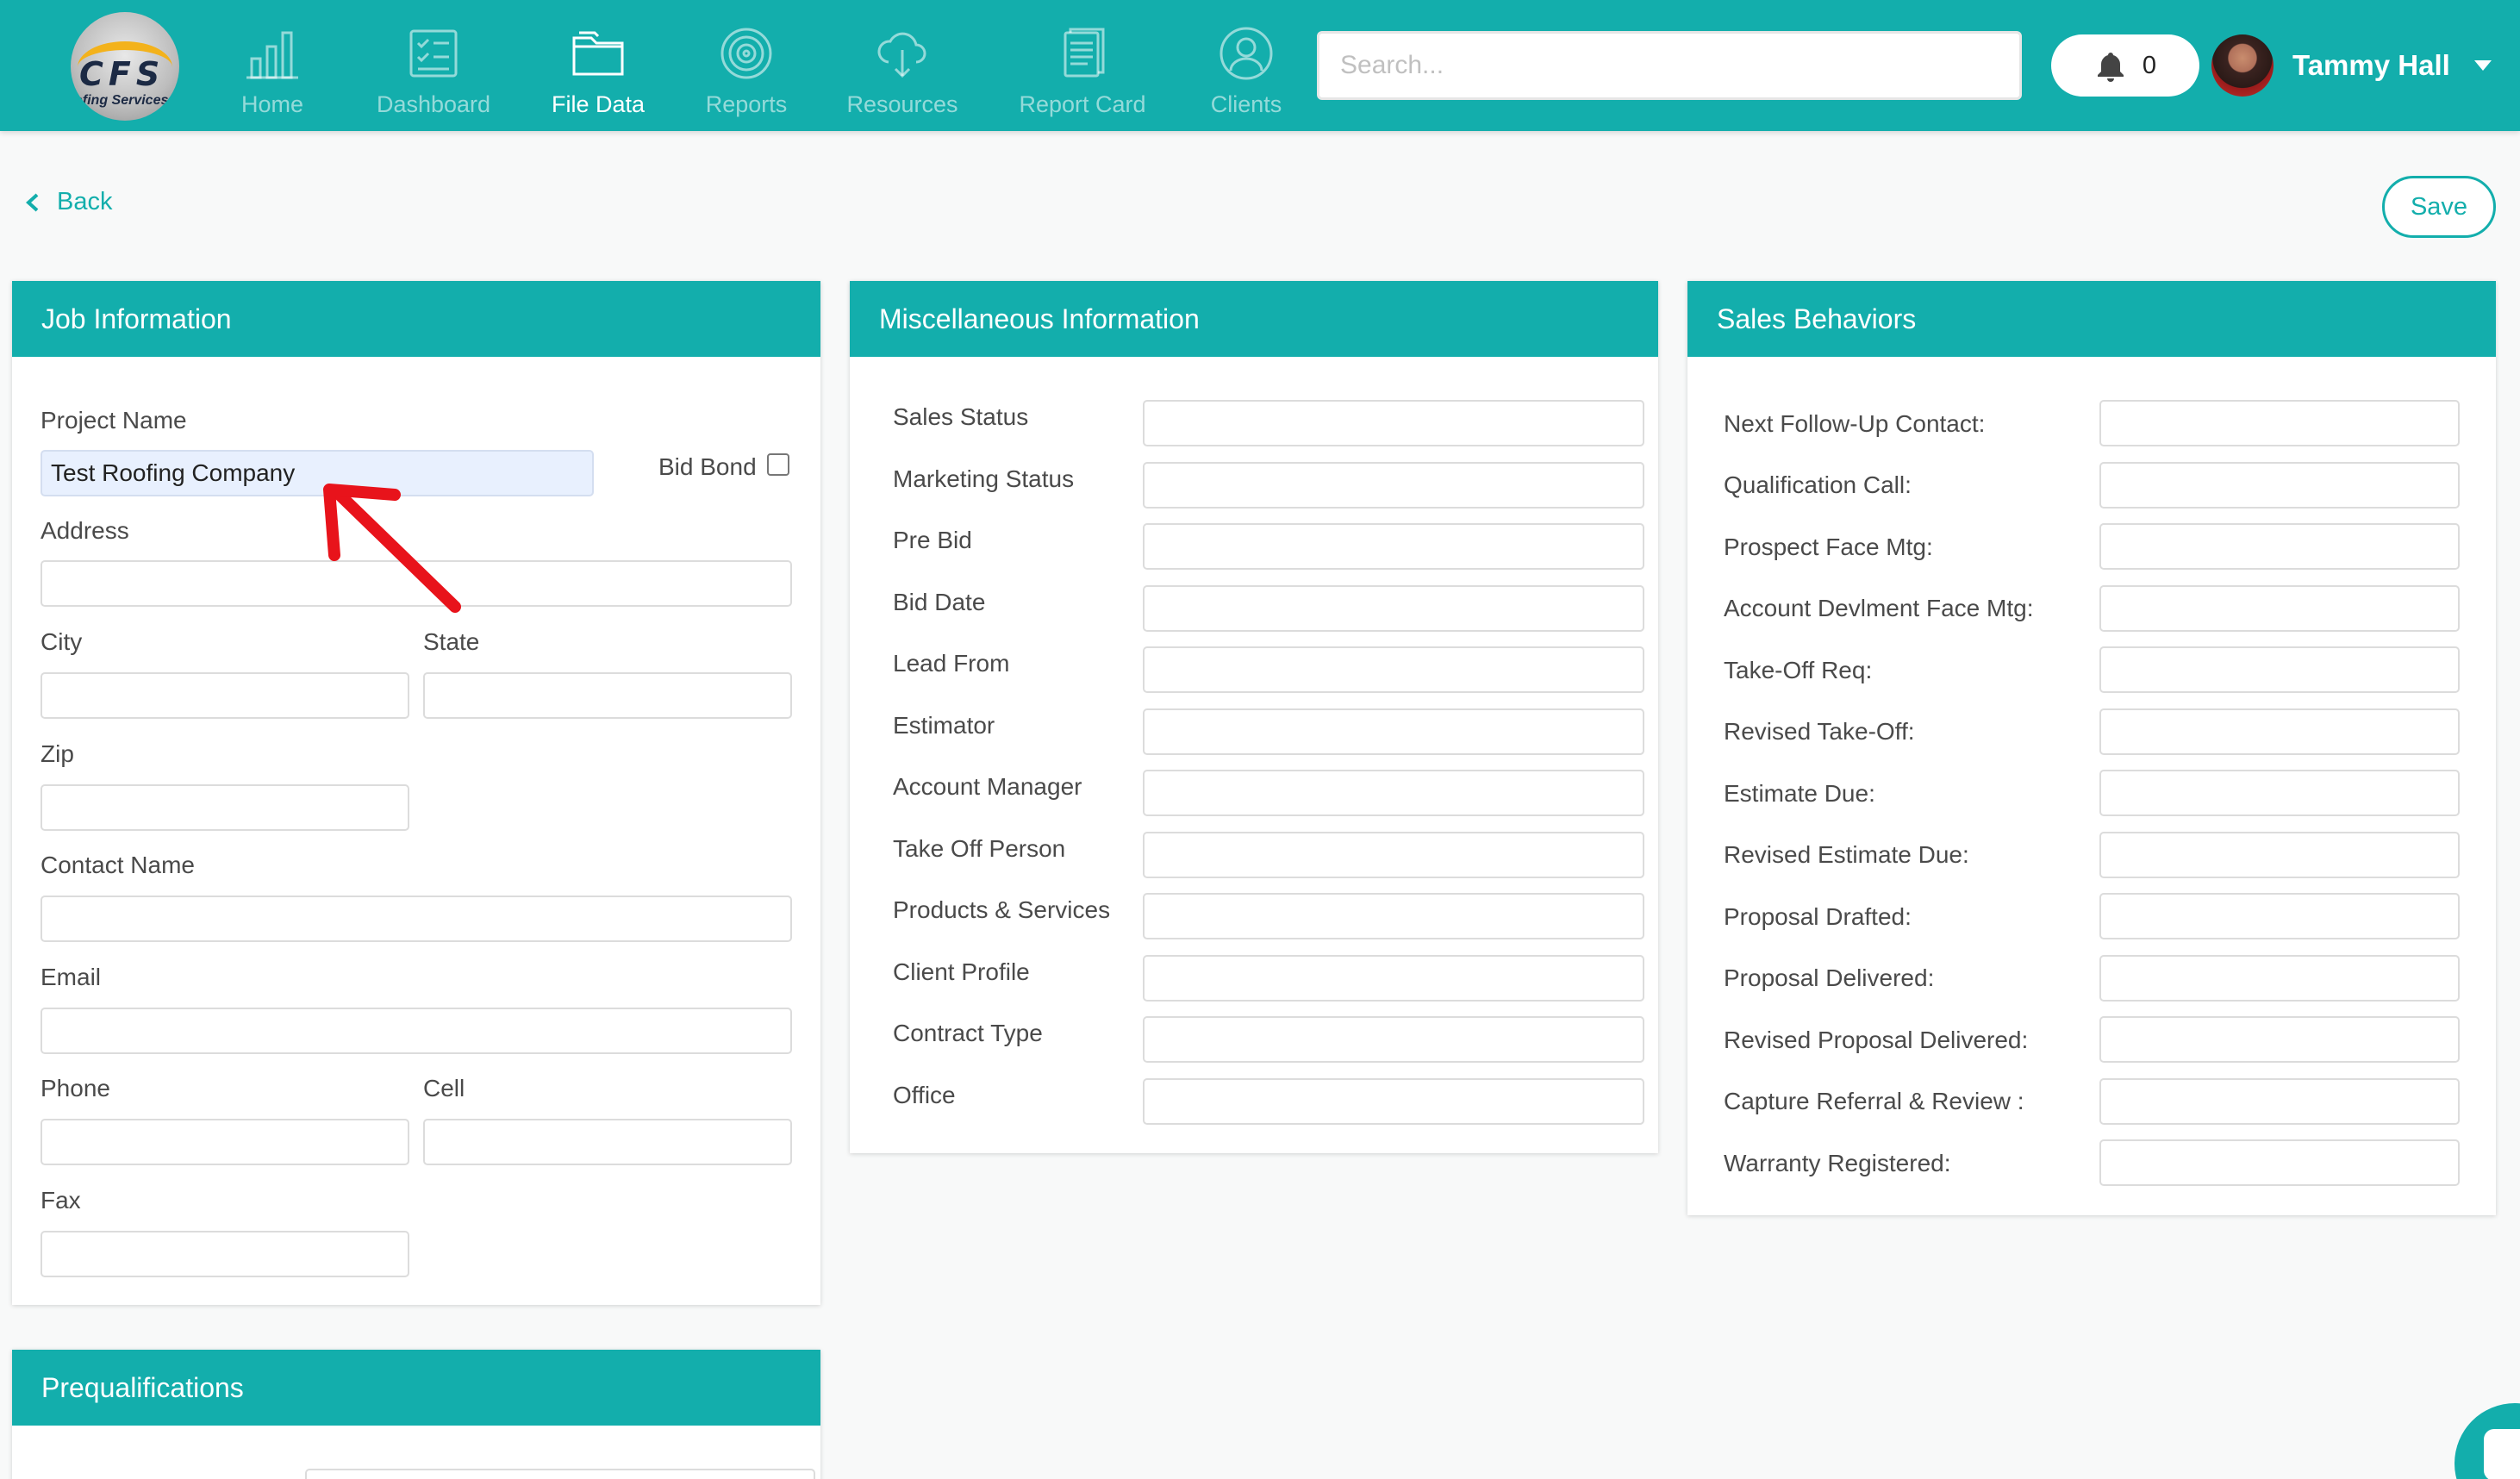  Describe the element at coordinates (2280, 916) in the screenshot. I see `proposal-drafted-field` at that location.